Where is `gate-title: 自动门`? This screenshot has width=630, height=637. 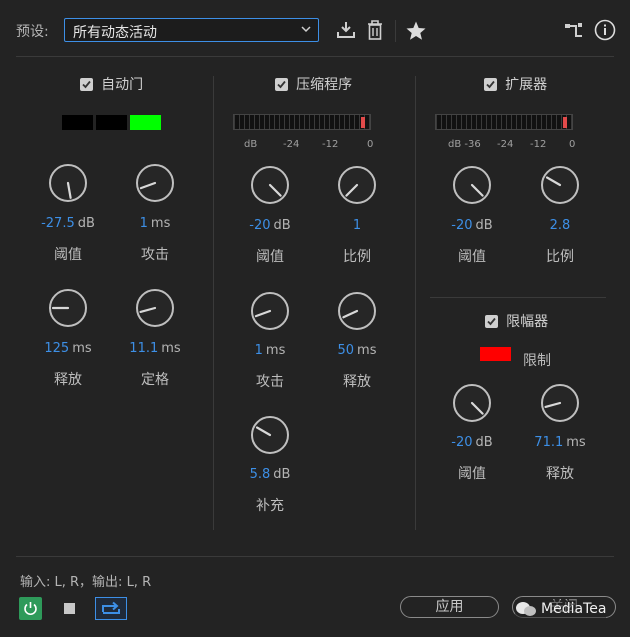 gate-title: 自动门 is located at coordinates (122, 85).